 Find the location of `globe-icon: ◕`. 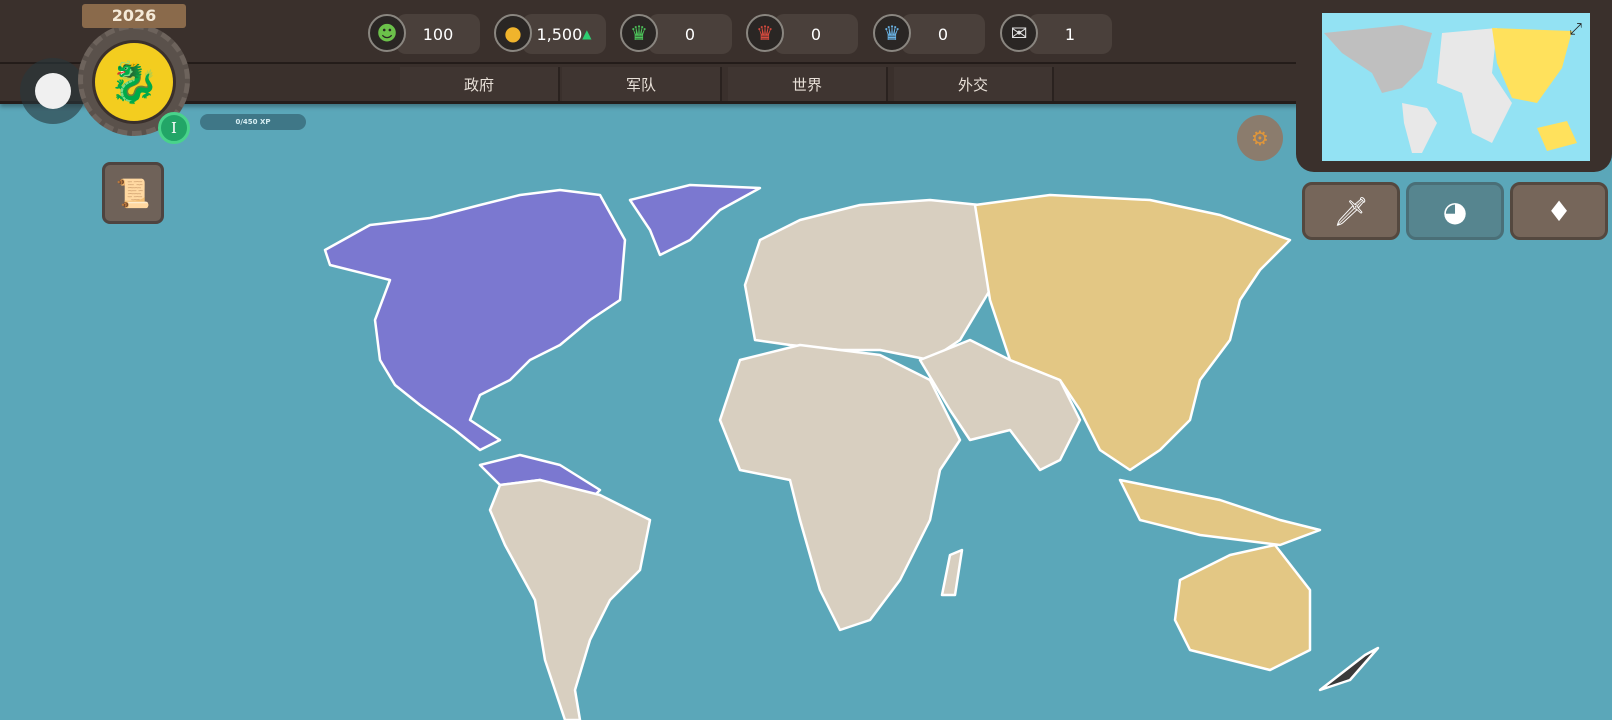

globe-icon: ◕ is located at coordinates (1455, 211).